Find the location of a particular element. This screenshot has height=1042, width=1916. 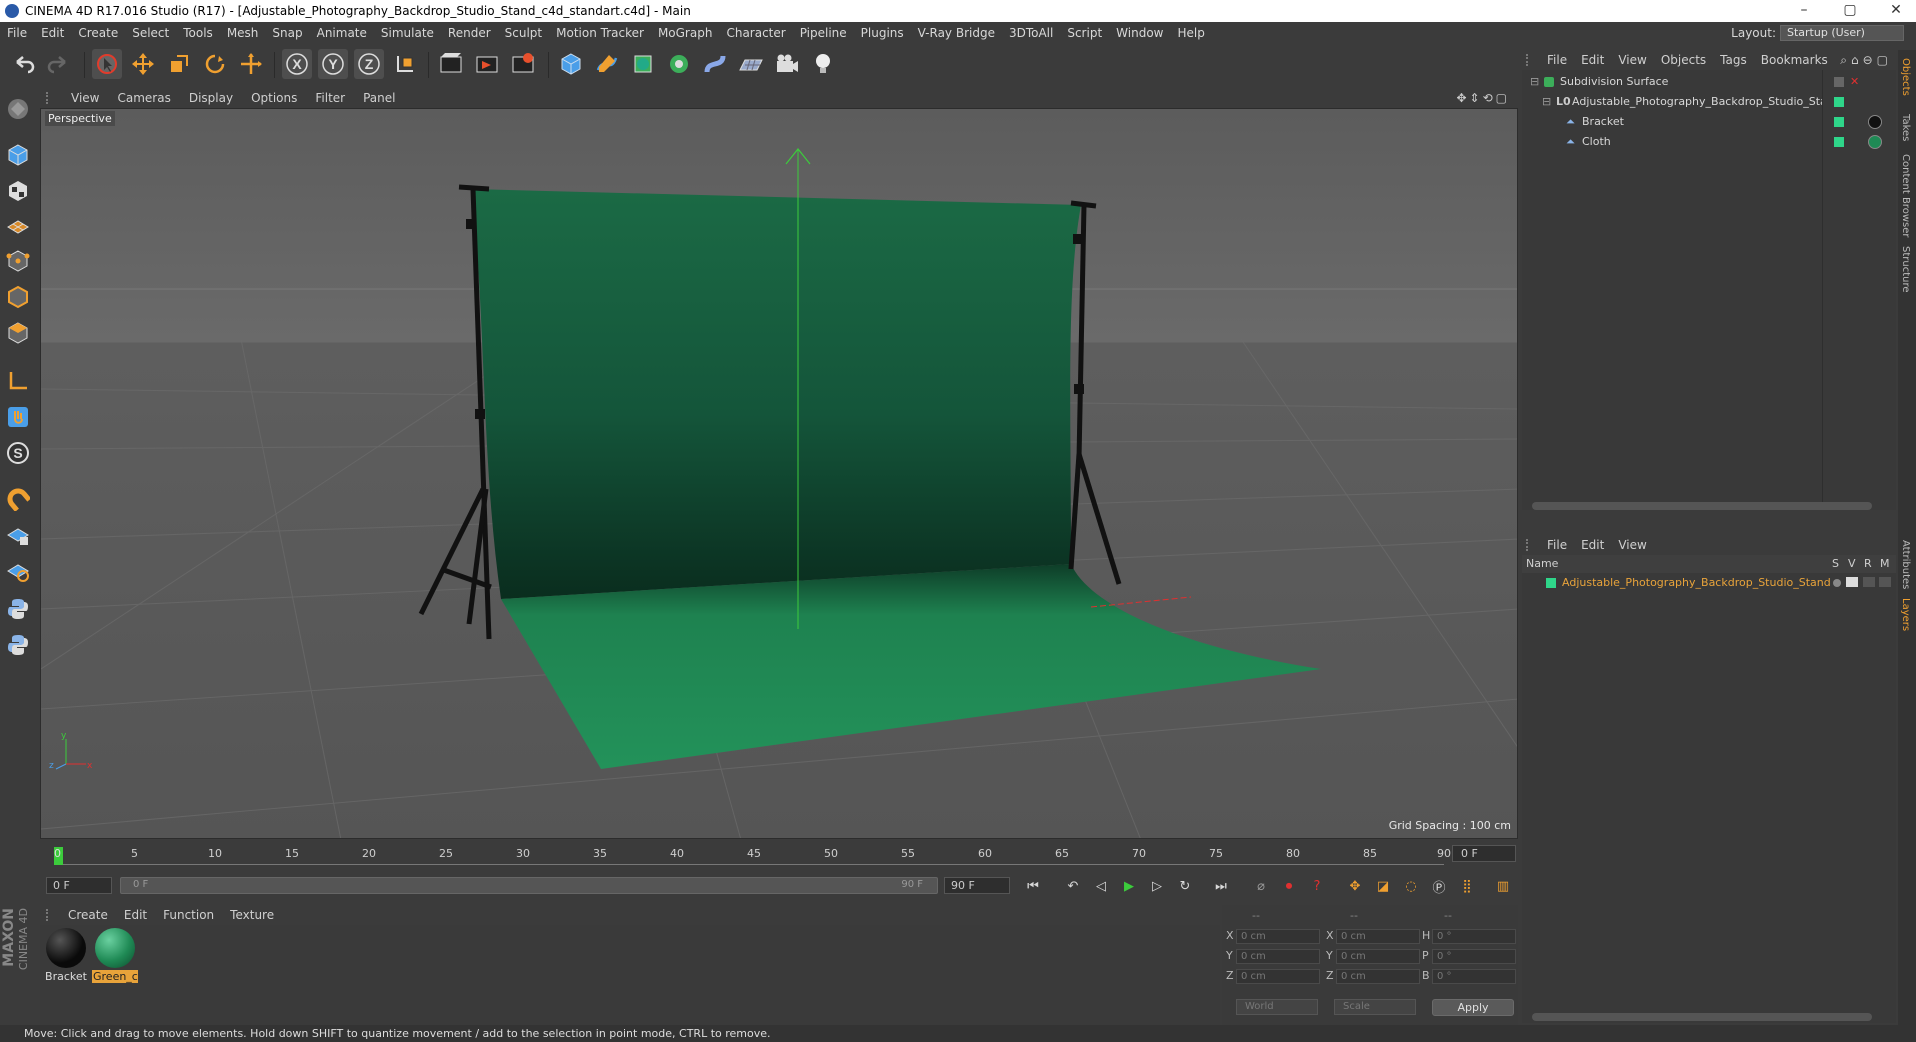

key-rotation-icon: ◌ is located at coordinates (1411, 886).